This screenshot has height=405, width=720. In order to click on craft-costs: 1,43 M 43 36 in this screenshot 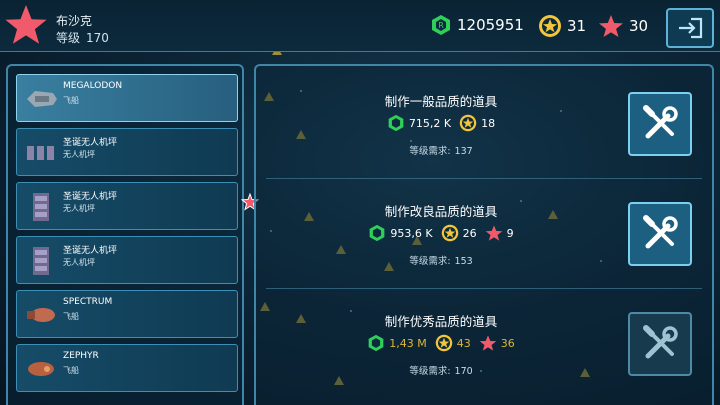, I will do `click(441, 343)`.